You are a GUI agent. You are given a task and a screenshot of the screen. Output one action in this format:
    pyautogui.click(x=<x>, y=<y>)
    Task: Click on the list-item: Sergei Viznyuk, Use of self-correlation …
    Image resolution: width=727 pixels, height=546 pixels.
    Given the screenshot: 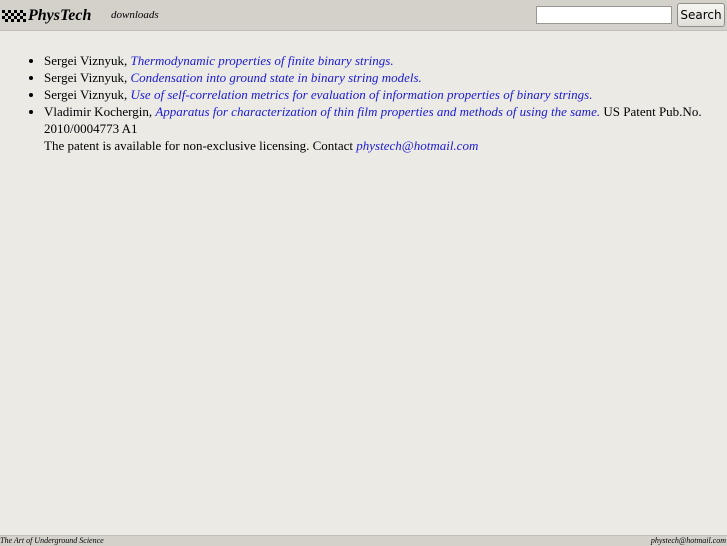 What is the action you would take?
    pyautogui.click(x=374, y=94)
    